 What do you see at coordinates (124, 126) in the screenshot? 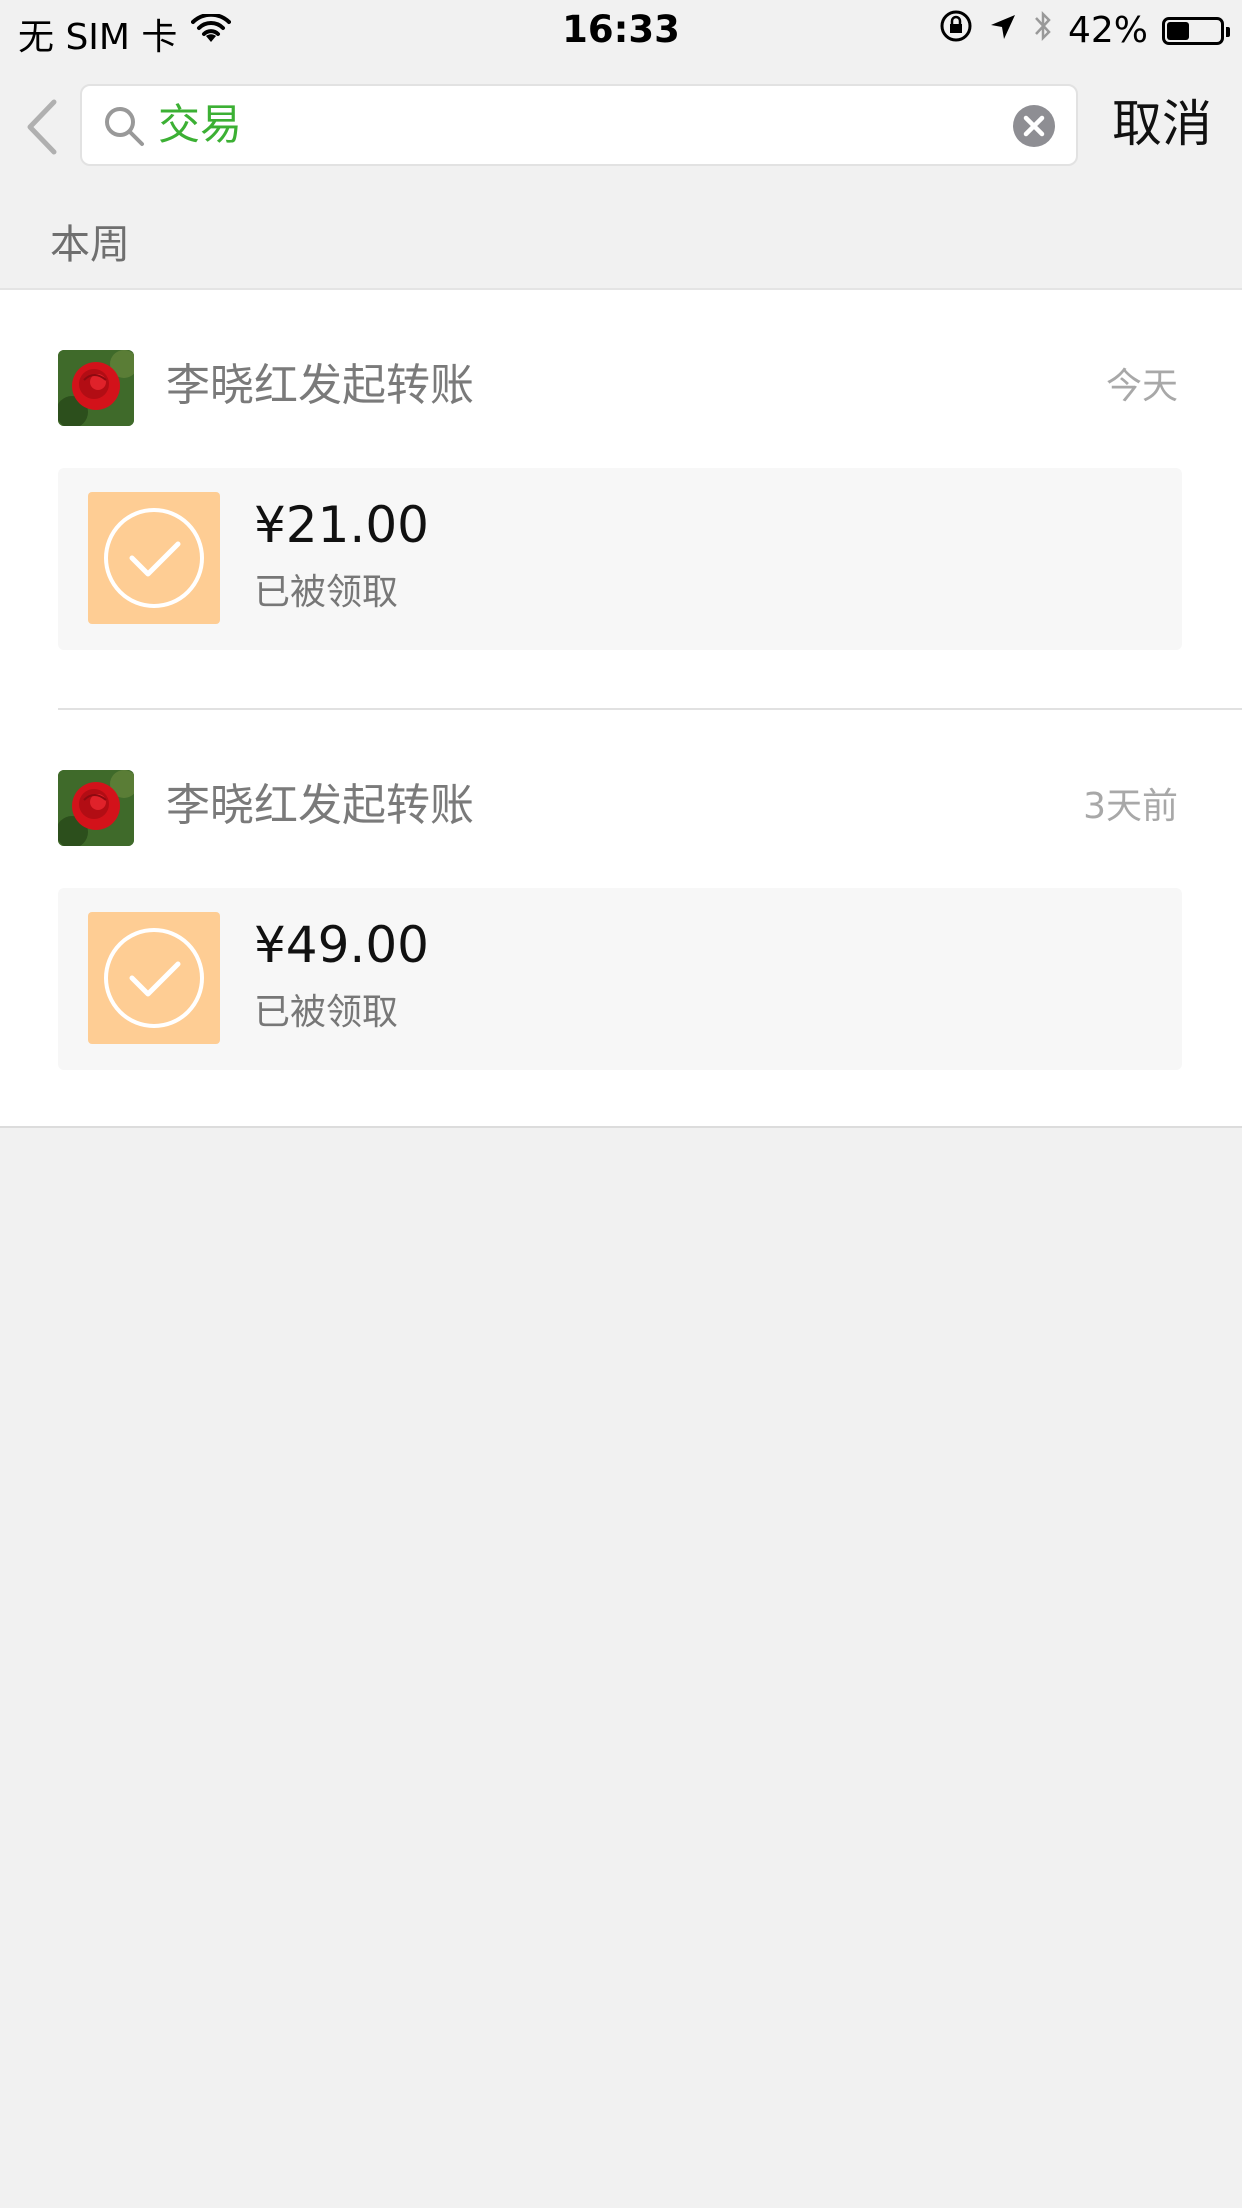
I see `search-icon` at bounding box center [124, 126].